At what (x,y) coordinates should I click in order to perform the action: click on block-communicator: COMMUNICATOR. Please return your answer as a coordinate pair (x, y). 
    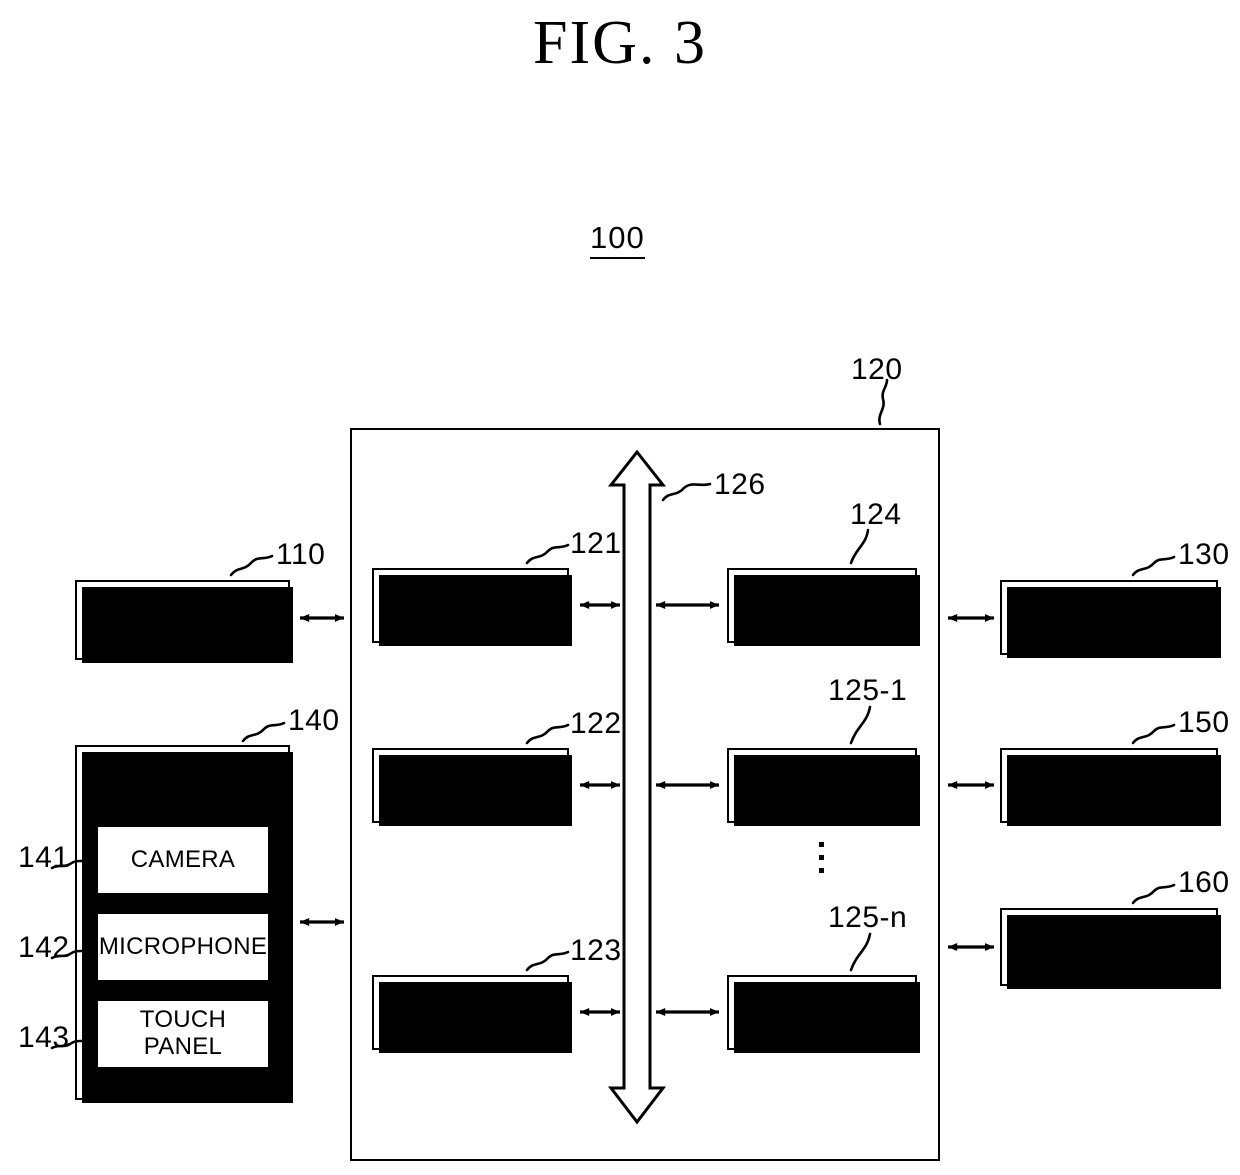
    Looking at the image, I should click on (1110, 619).